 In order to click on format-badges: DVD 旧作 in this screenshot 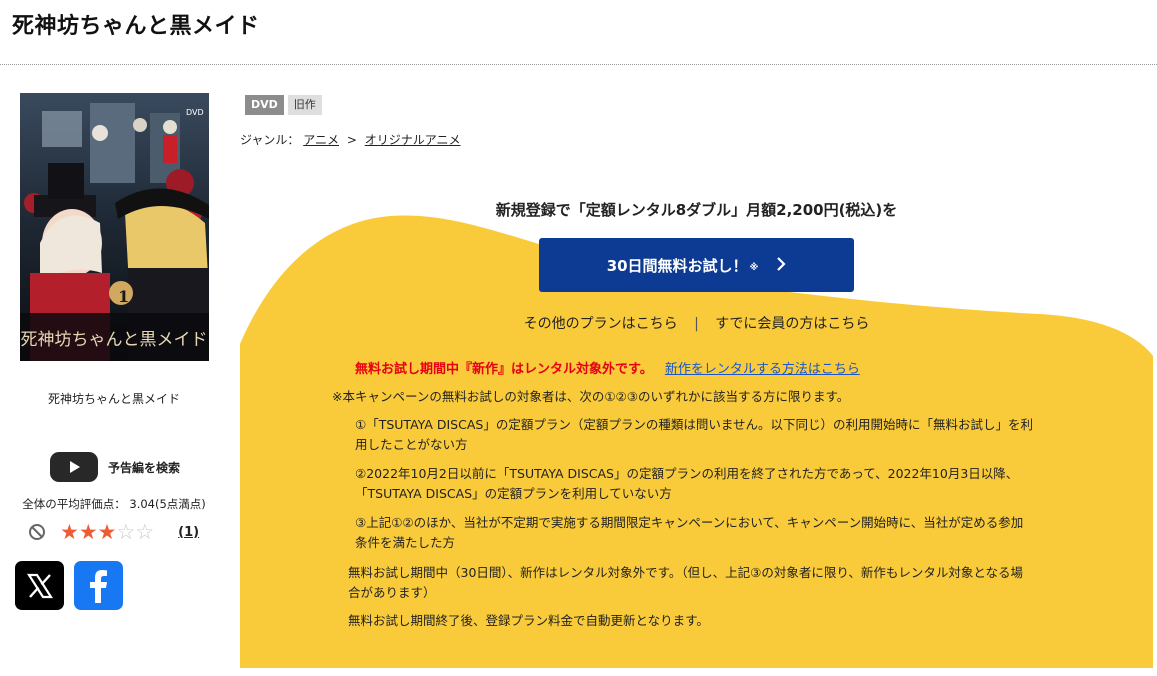, I will do `click(283, 105)`.